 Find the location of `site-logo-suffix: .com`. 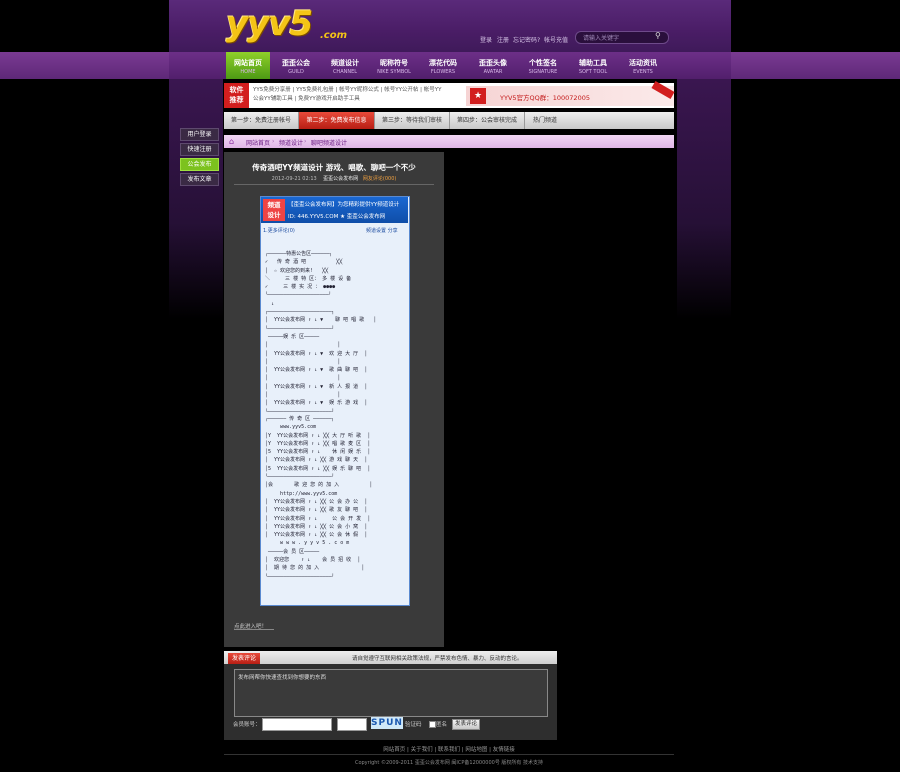

site-logo-suffix: .com is located at coordinates (334, 35).